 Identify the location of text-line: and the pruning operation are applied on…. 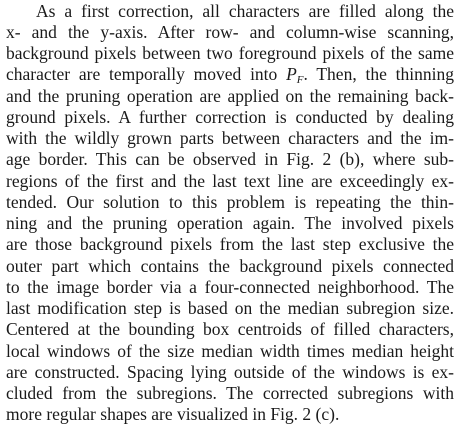
(230, 96).